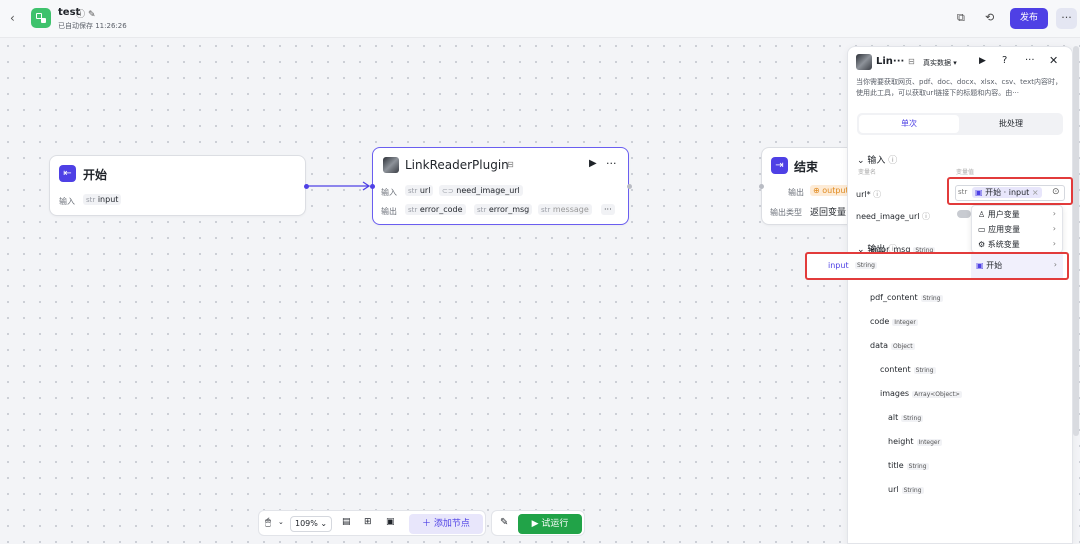 The image size is (1080, 544). I want to click on panel-plugin-icon, so click(864, 62).